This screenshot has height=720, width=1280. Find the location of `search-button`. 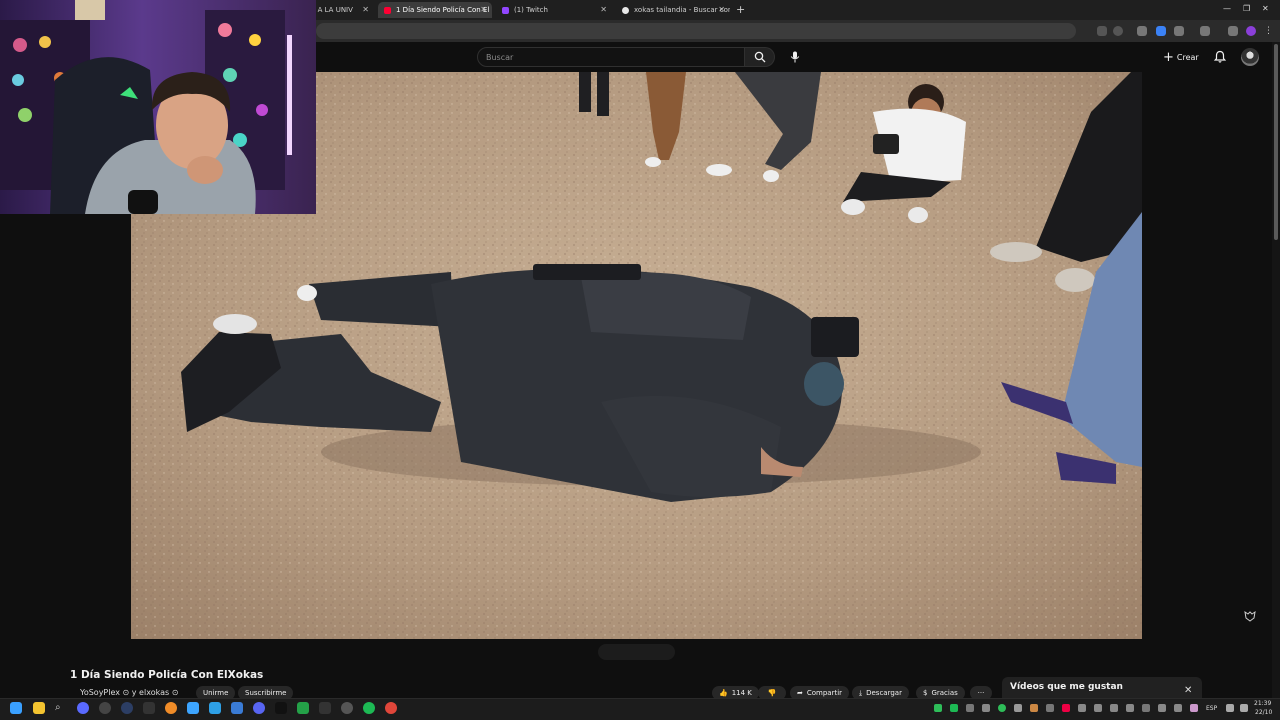

search-button is located at coordinates (760, 57).